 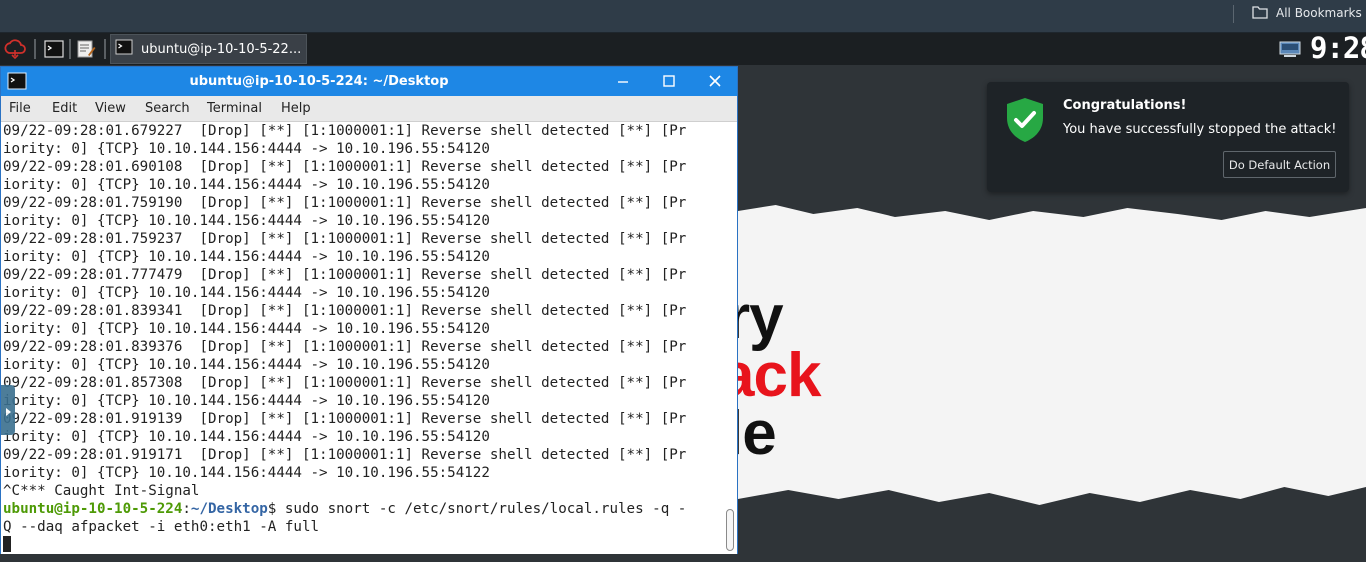 I want to click on minimize-button, so click(x=623, y=81).